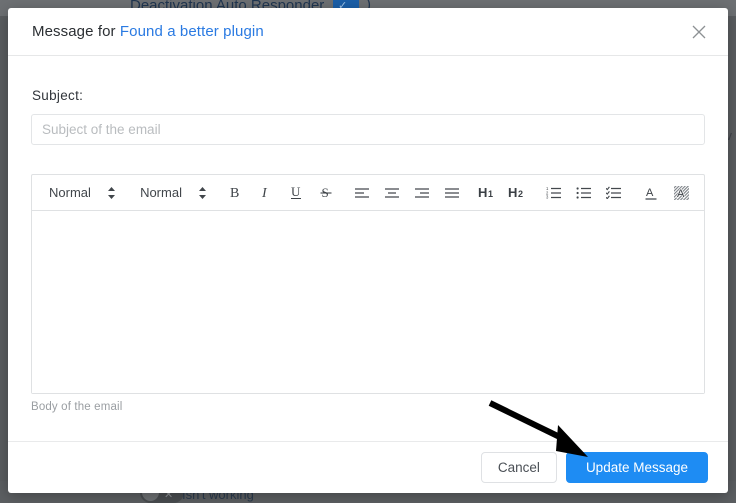 Image resolution: width=736 pixels, height=503 pixels. Describe the element at coordinates (407, 193) in the screenshot. I see `toolbar-group-alignment` at that location.